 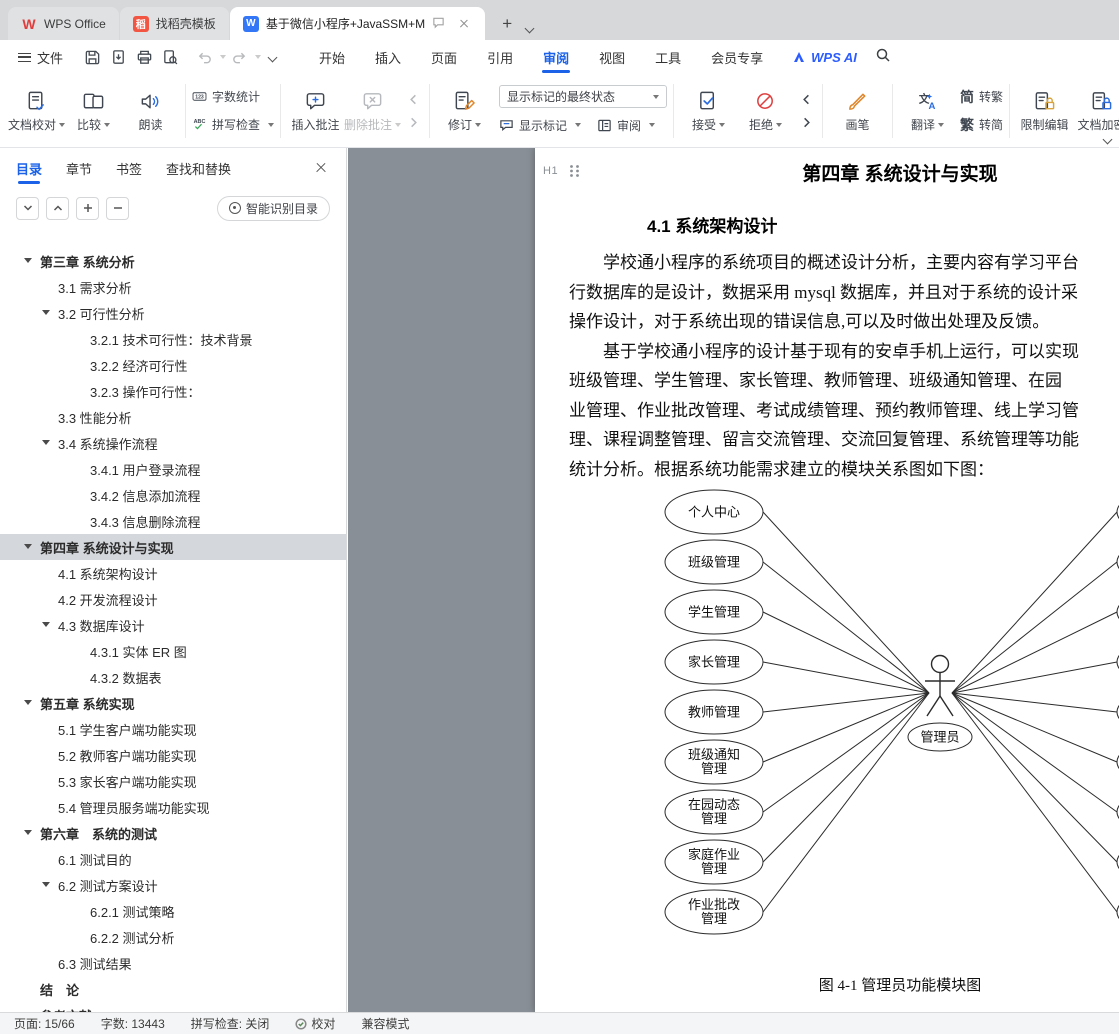 I want to click on translate-button: 文A 翻译, so click(x=927, y=110).